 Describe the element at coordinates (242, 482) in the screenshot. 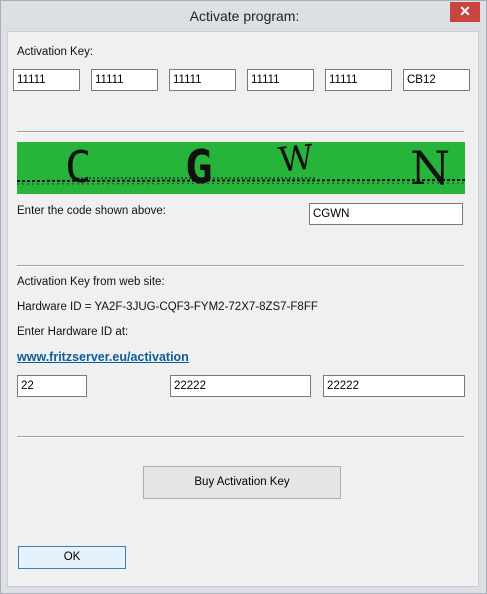

I see `buy-activation-key-button: Buy Activation Key` at that location.